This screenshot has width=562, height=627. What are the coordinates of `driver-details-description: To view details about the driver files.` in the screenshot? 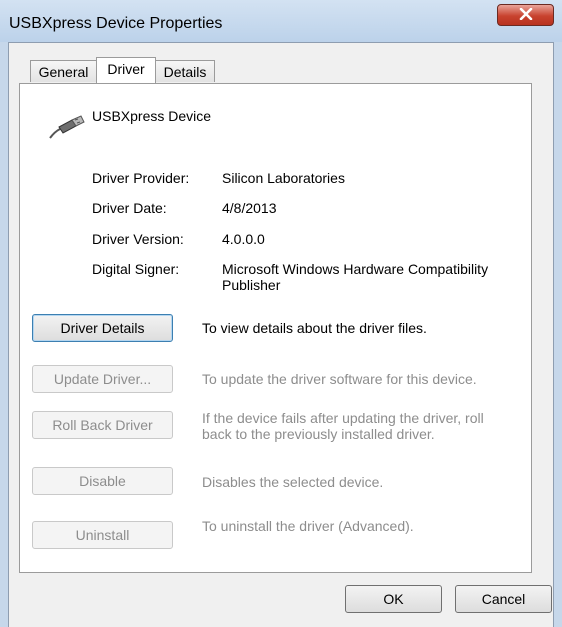 It's located at (314, 328).